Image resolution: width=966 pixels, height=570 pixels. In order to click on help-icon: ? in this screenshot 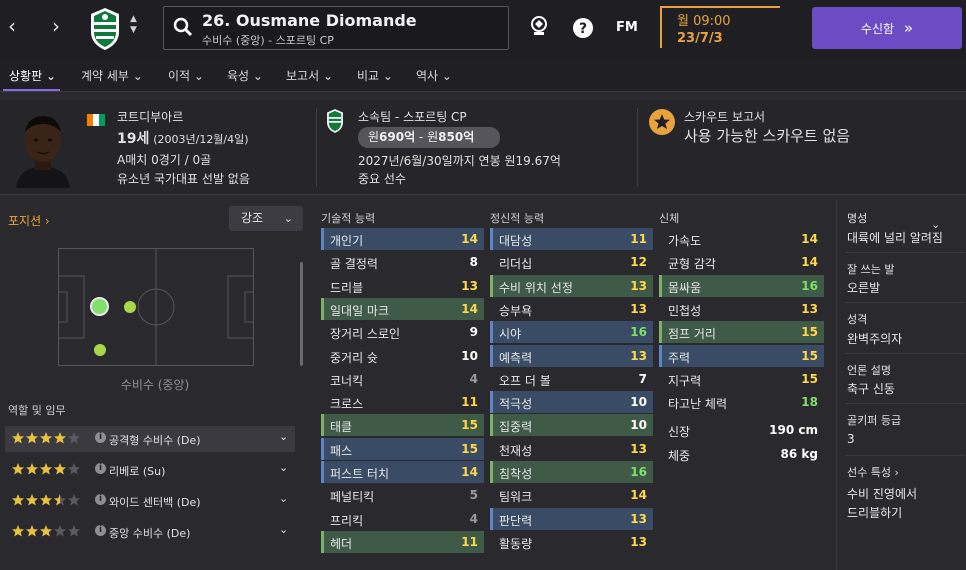, I will do `click(583, 28)`.